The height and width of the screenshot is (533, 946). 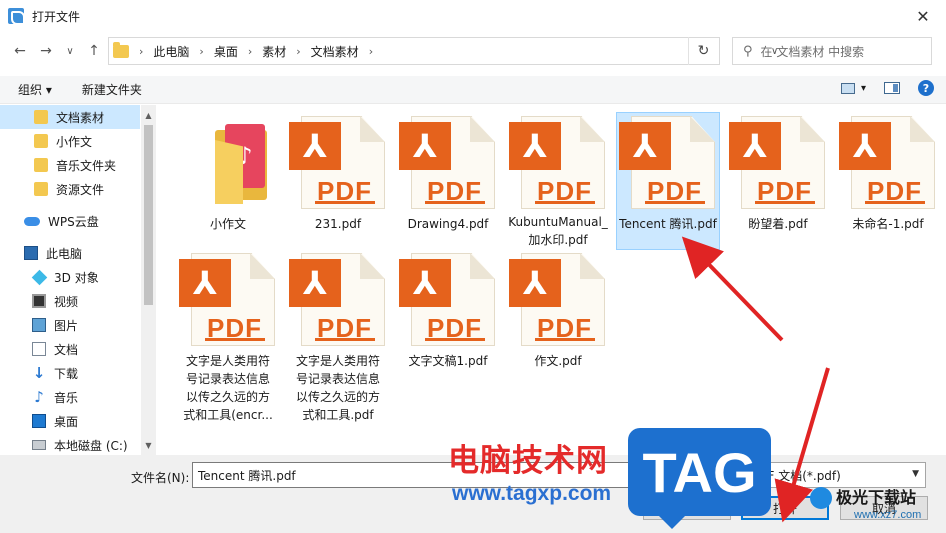 What do you see at coordinates (448, 361) in the screenshot?
I see `file-name: 文字文稿1.pdf` at bounding box center [448, 361].